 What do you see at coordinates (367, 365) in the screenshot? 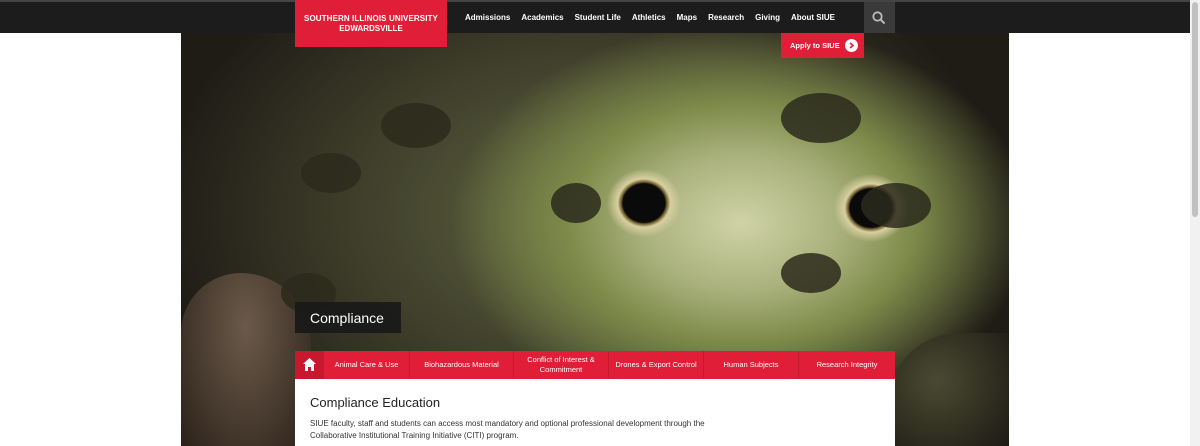
I see `subnav-animal-care: Animal Care & Use` at bounding box center [367, 365].